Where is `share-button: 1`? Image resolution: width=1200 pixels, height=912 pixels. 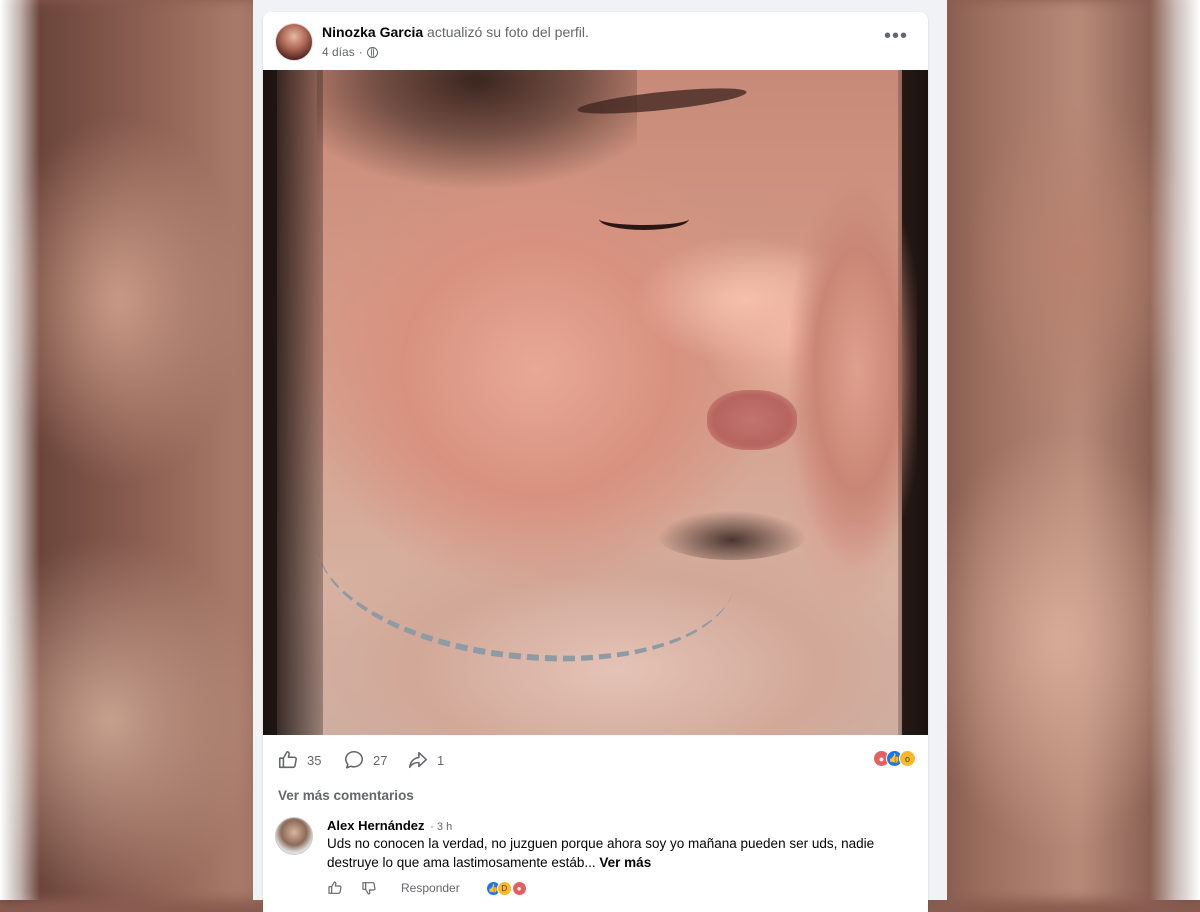 share-button: 1 is located at coordinates (425, 760).